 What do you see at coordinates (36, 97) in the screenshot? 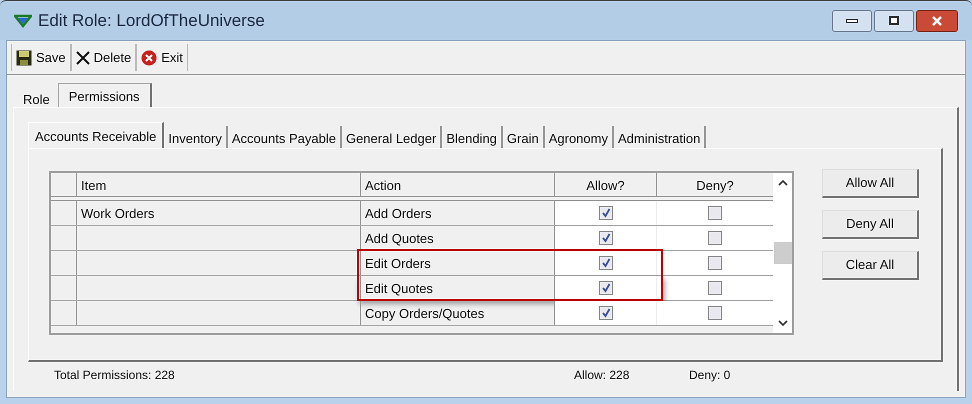
I see `tab: Role` at bounding box center [36, 97].